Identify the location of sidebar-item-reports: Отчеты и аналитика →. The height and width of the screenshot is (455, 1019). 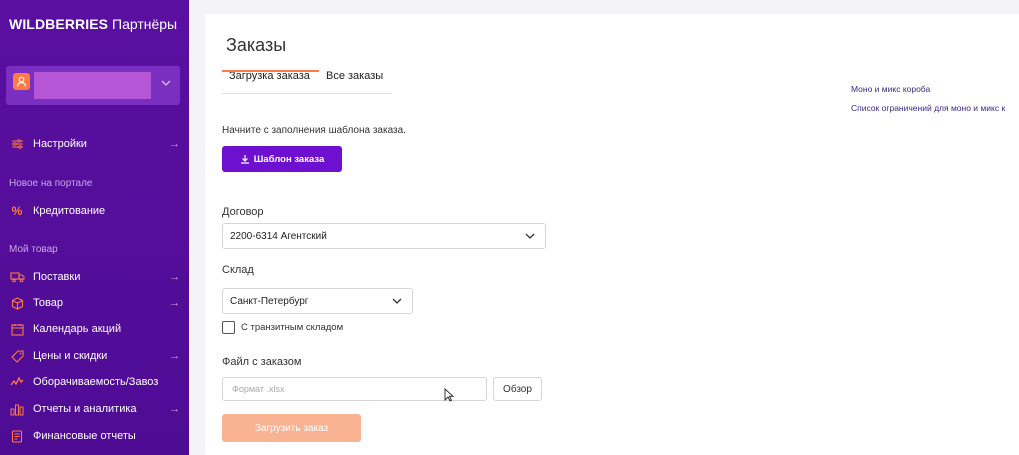
(94, 409).